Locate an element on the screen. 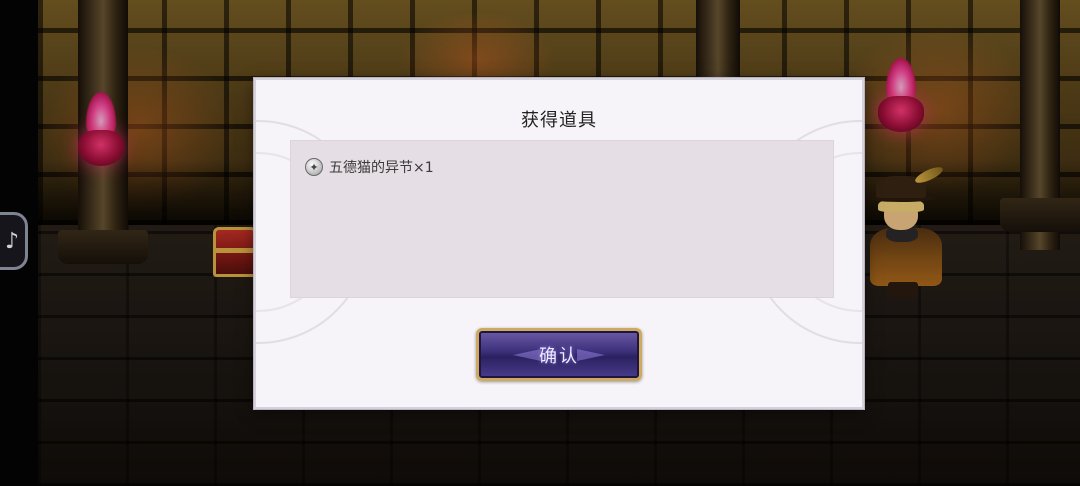  confirm-button: 确认 is located at coordinates (559, 354).